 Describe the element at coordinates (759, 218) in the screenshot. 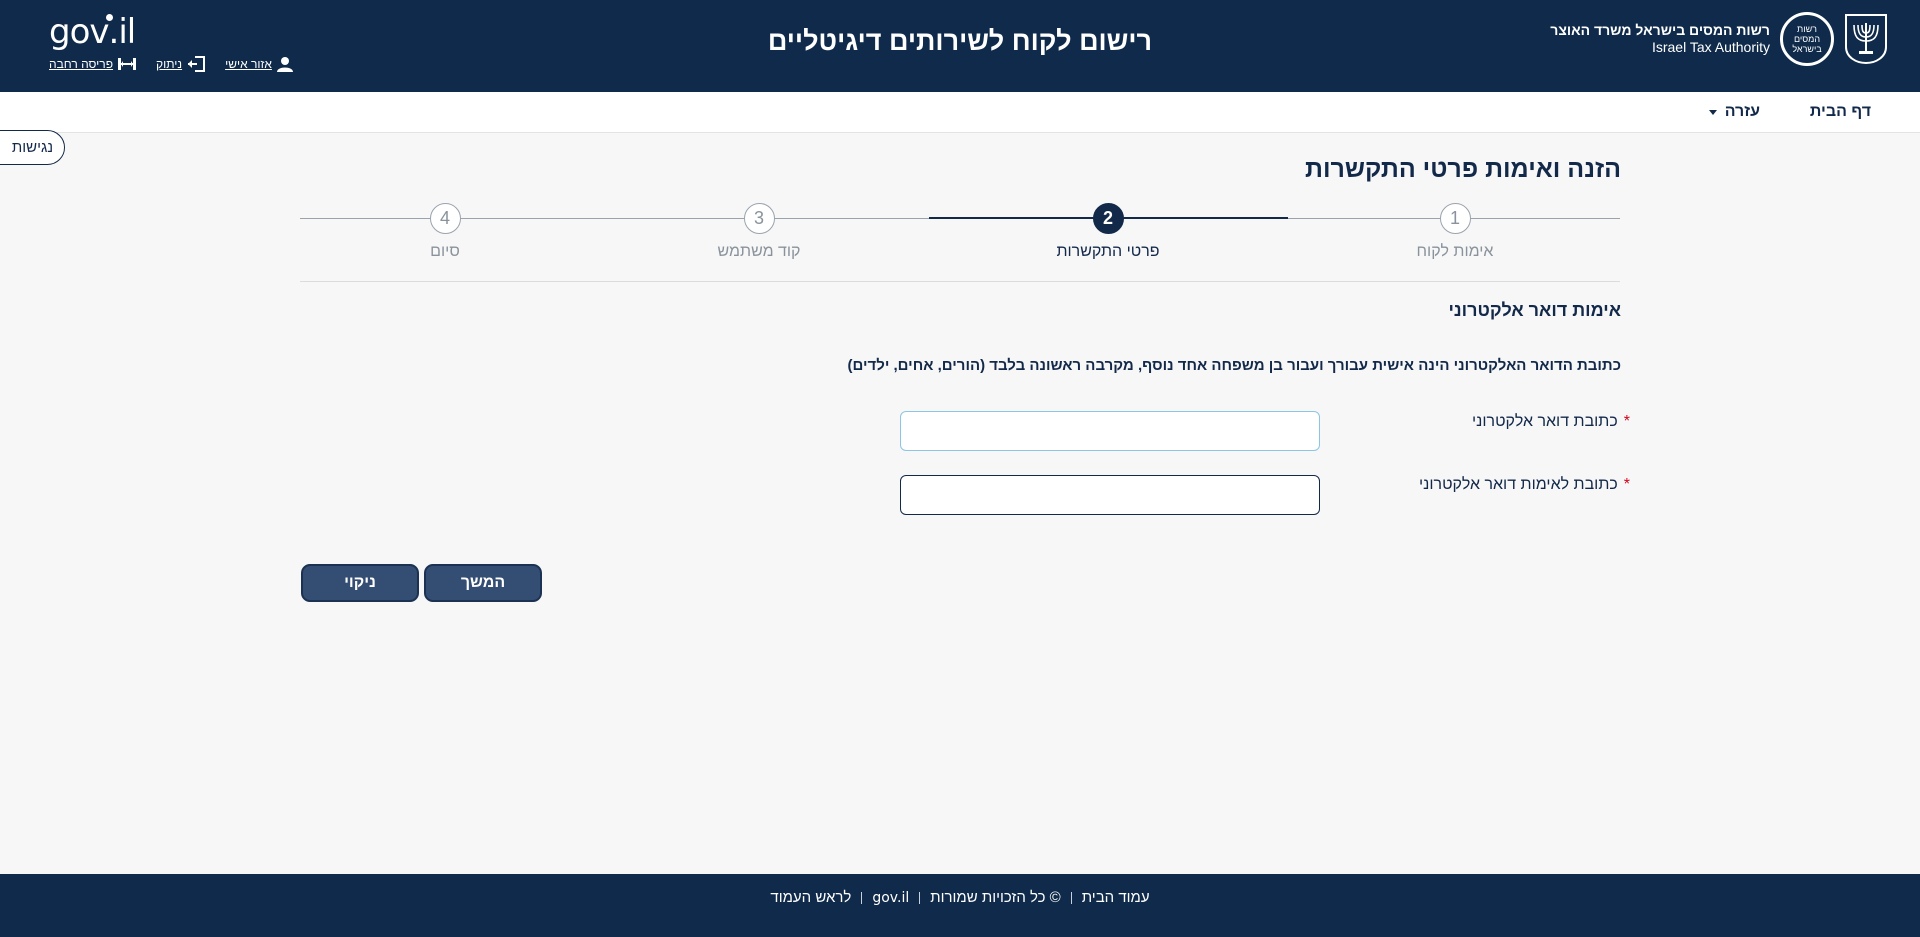

I see `step-number: 3` at that location.